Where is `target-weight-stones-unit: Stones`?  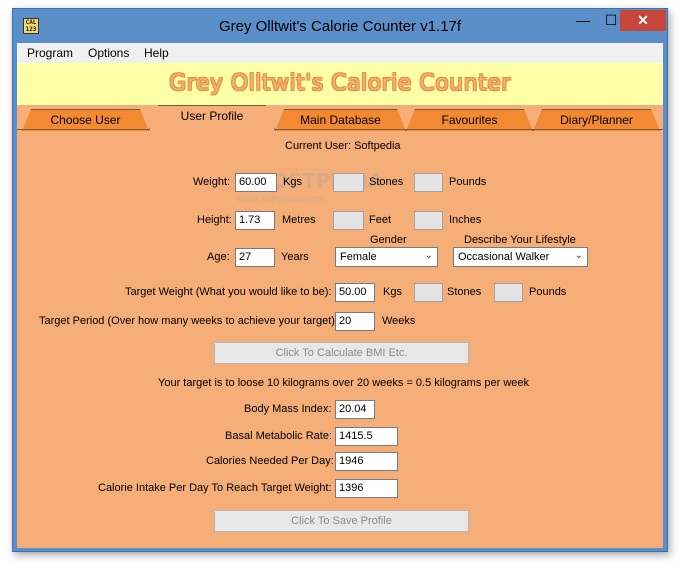 target-weight-stones-unit: Stones is located at coordinates (464, 292).